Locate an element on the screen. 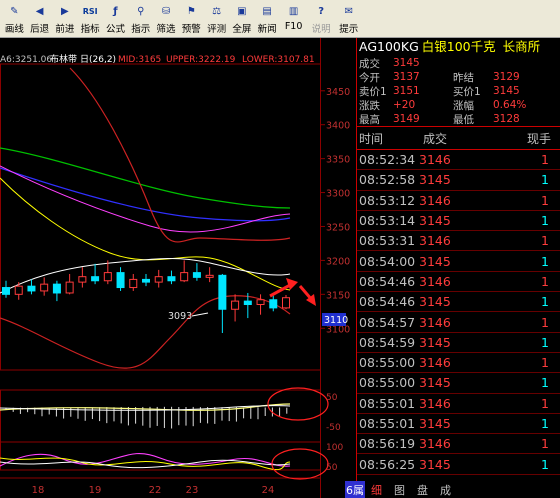 Image resolution: width=560 pixels, height=498 pixels. boll-lower-line is located at coordinates (145, 332).